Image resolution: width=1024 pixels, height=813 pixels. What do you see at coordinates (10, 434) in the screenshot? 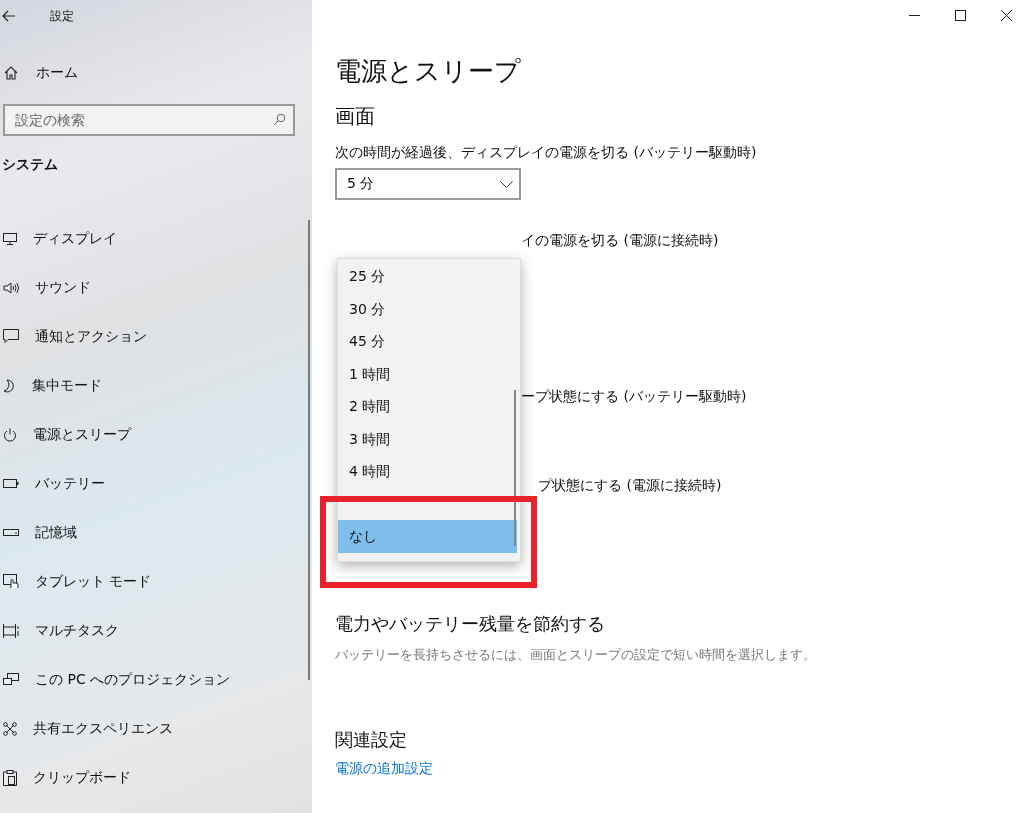
I see `power-icon` at bounding box center [10, 434].